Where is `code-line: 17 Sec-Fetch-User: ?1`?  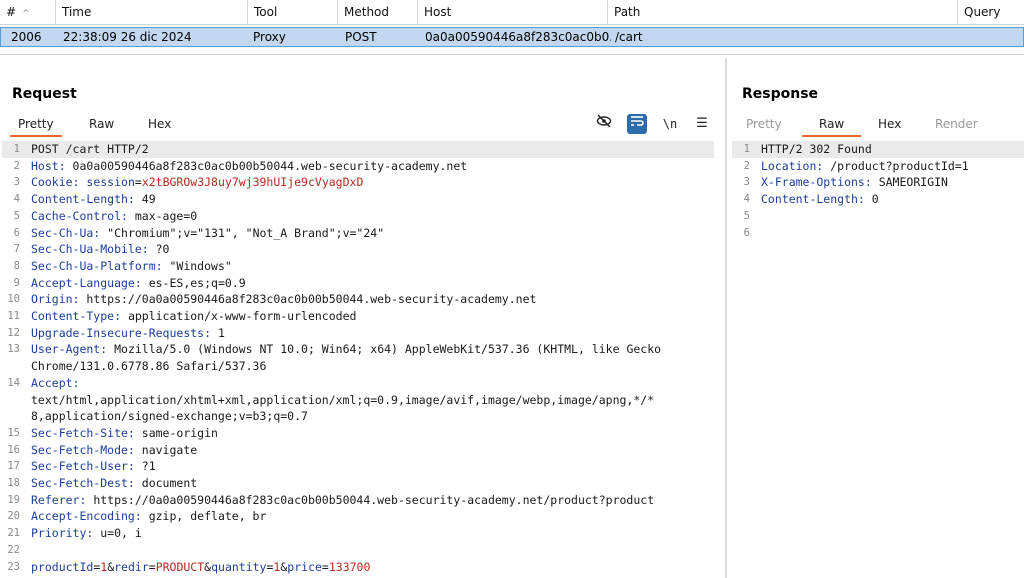
code-line: 17 Sec-Fetch-User: ?1 is located at coordinates (358, 466).